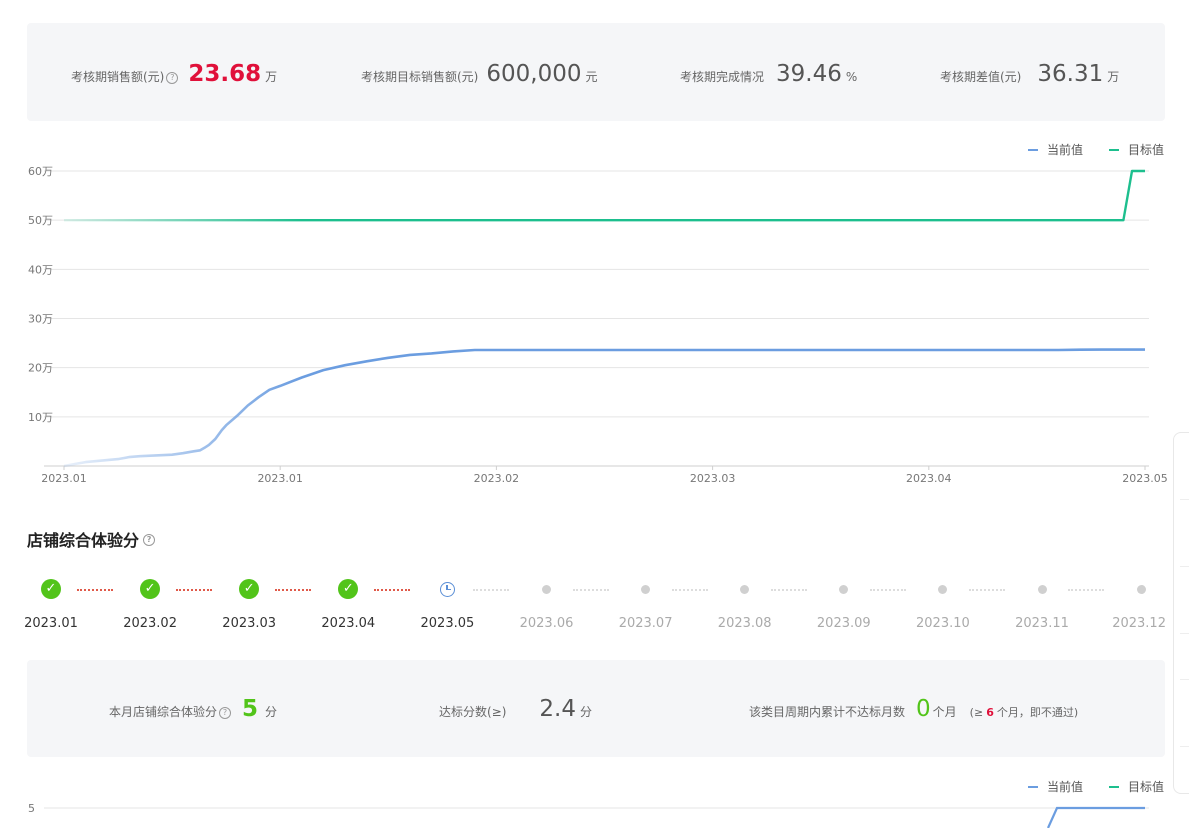  Describe the element at coordinates (31, 808) in the screenshot. I see `y-tick-label: 5` at that location.